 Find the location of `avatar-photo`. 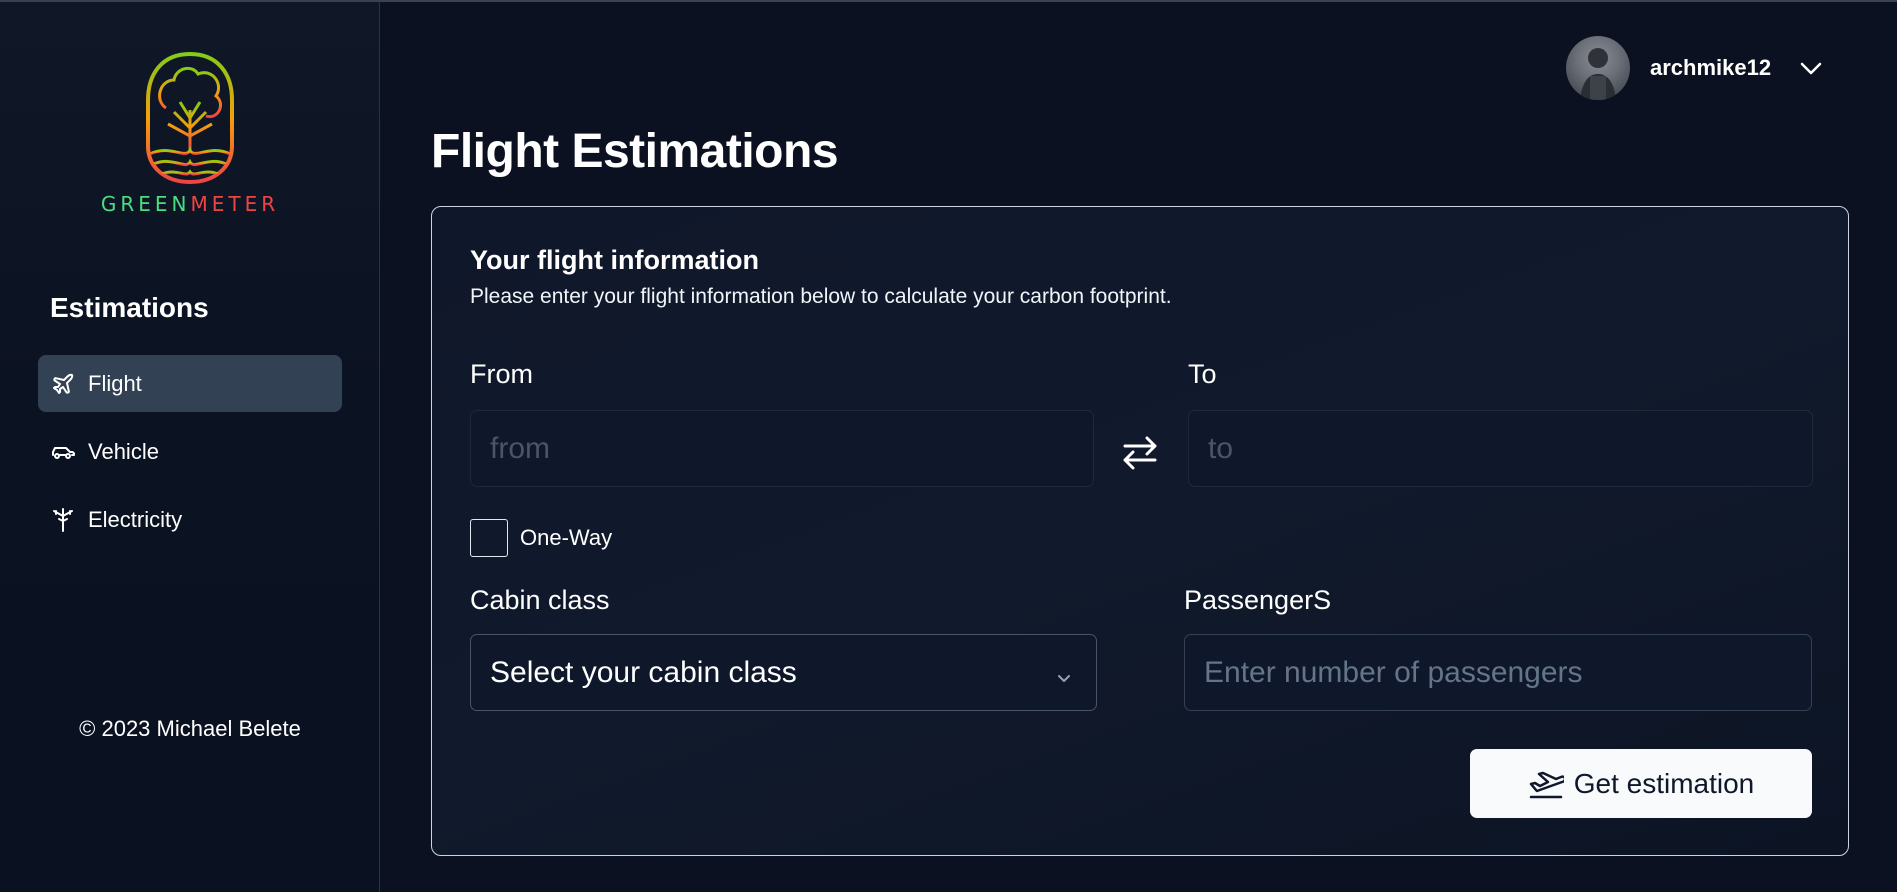

avatar-photo is located at coordinates (1598, 74).